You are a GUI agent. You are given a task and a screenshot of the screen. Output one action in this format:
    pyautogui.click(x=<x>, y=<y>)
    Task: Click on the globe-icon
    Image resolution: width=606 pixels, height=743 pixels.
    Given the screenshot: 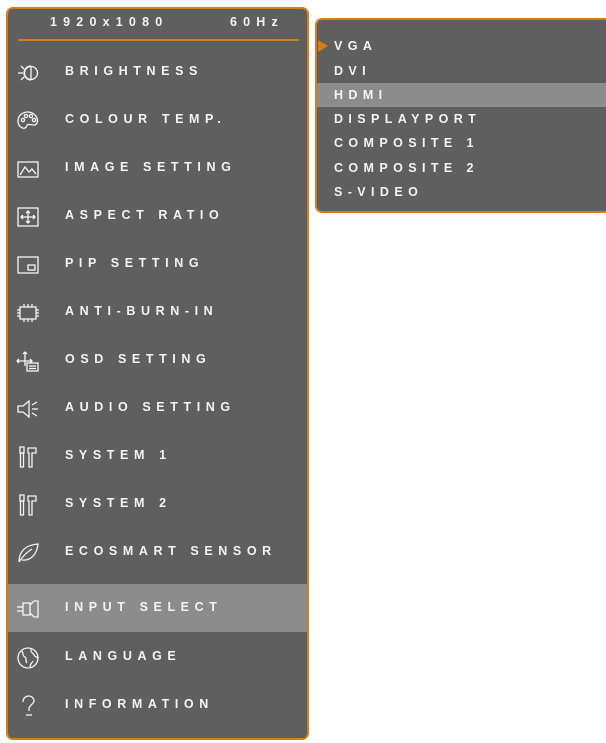 What is the action you would take?
    pyautogui.click(x=28, y=658)
    